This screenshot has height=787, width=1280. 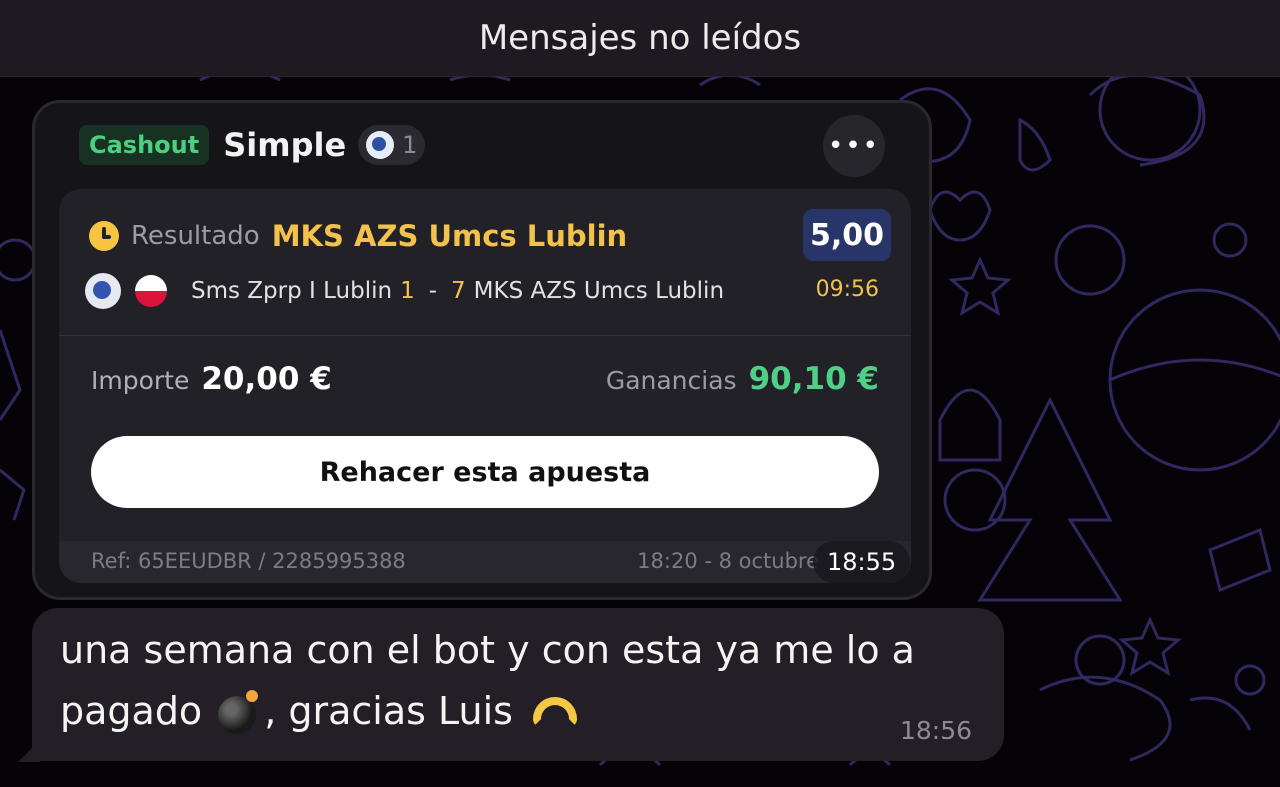 What do you see at coordinates (449, 236) in the screenshot?
I see `result-team: MKS AZS Umcs Lublin` at bounding box center [449, 236].